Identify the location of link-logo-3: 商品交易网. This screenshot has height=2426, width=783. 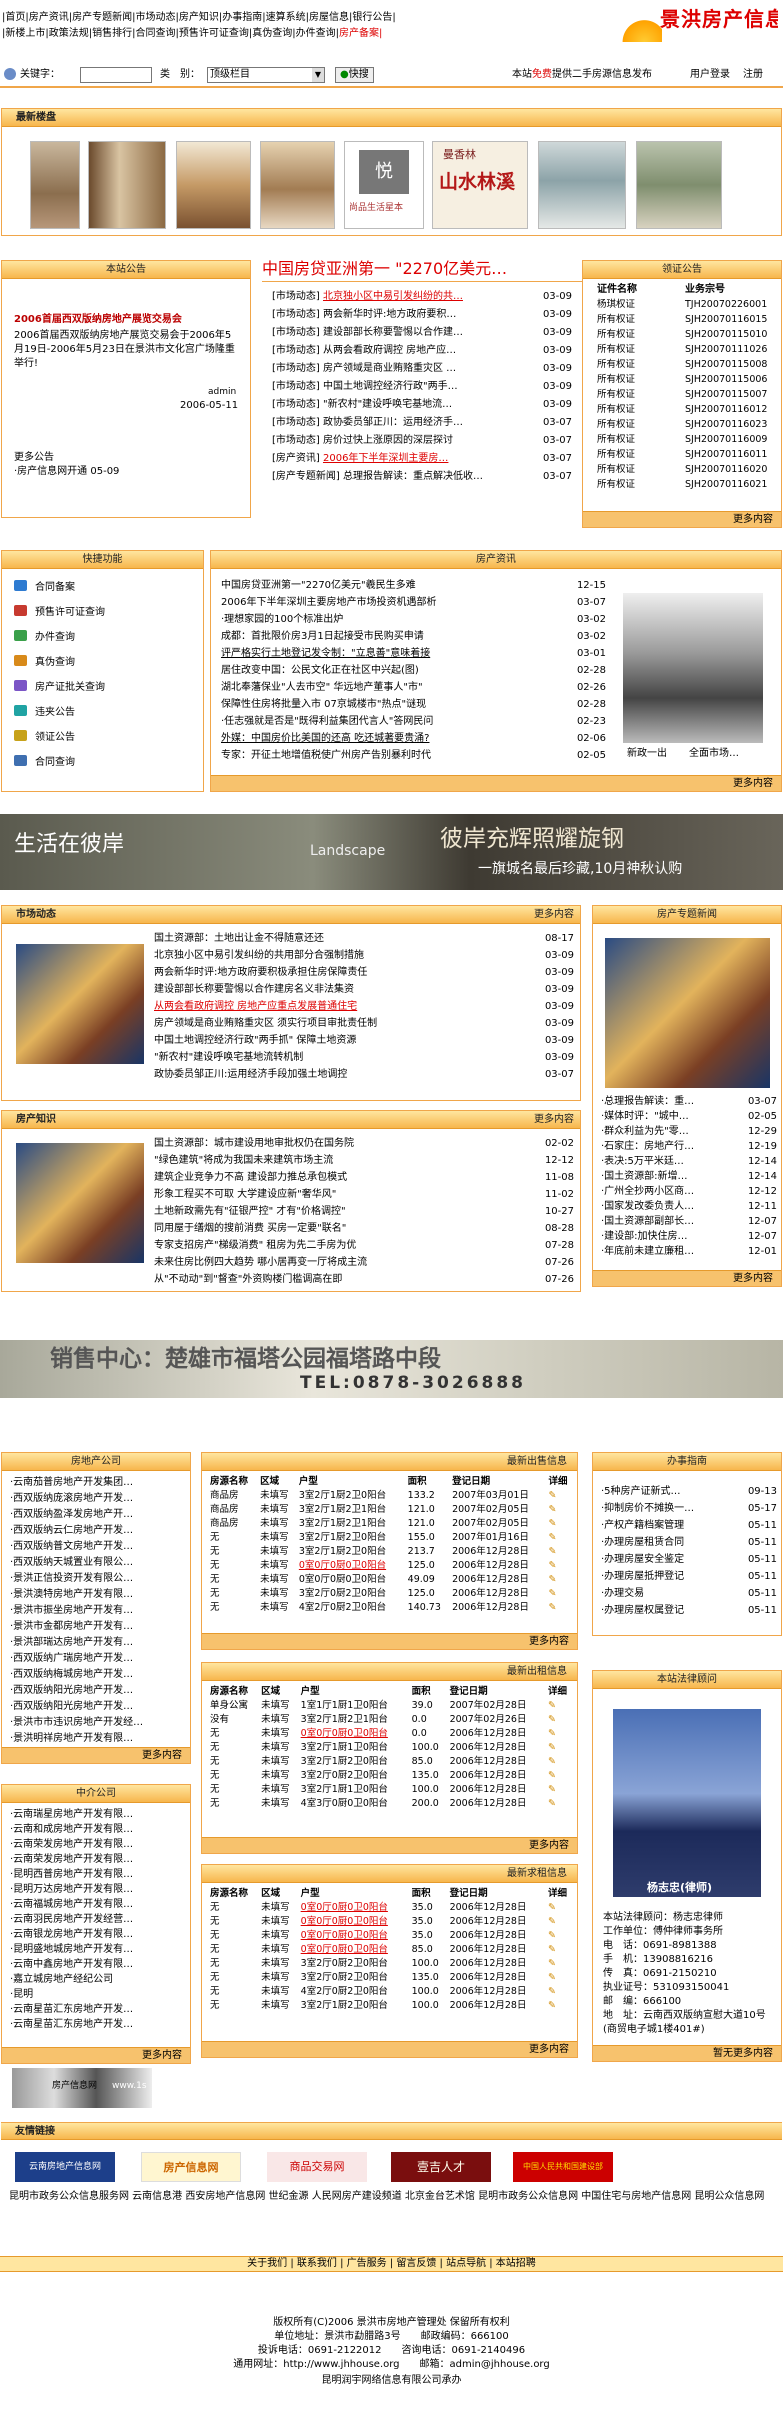
(317, 2167).